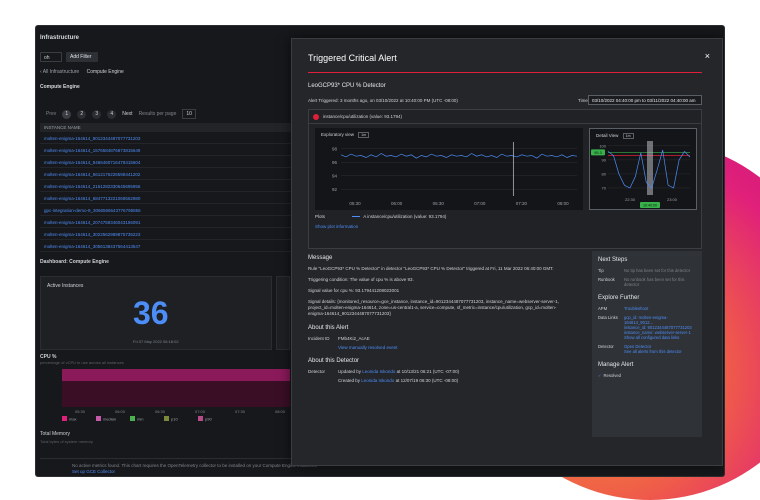 The image size is (760, 500). Describe the element at coordinates (80, 411) in the screenshot. I see `cpu-x-tick: 05:30` at that location.